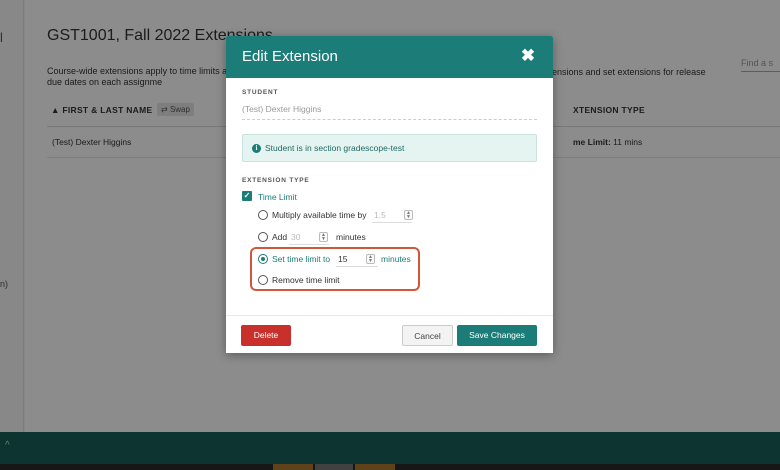  Describe the element at coordinates (256, 148) in the screenshot. I see `info-icon: i` at that location.